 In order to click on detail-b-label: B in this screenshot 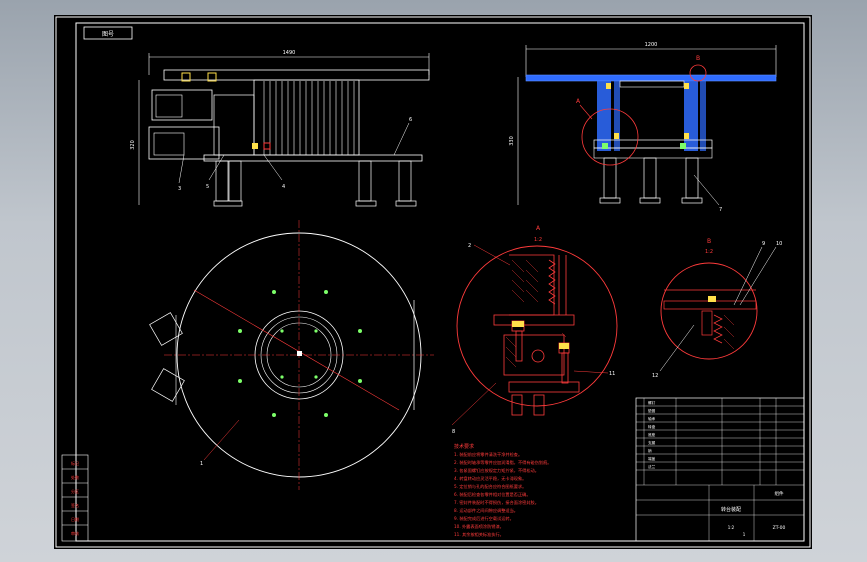, I will do `click(709, 241)`.